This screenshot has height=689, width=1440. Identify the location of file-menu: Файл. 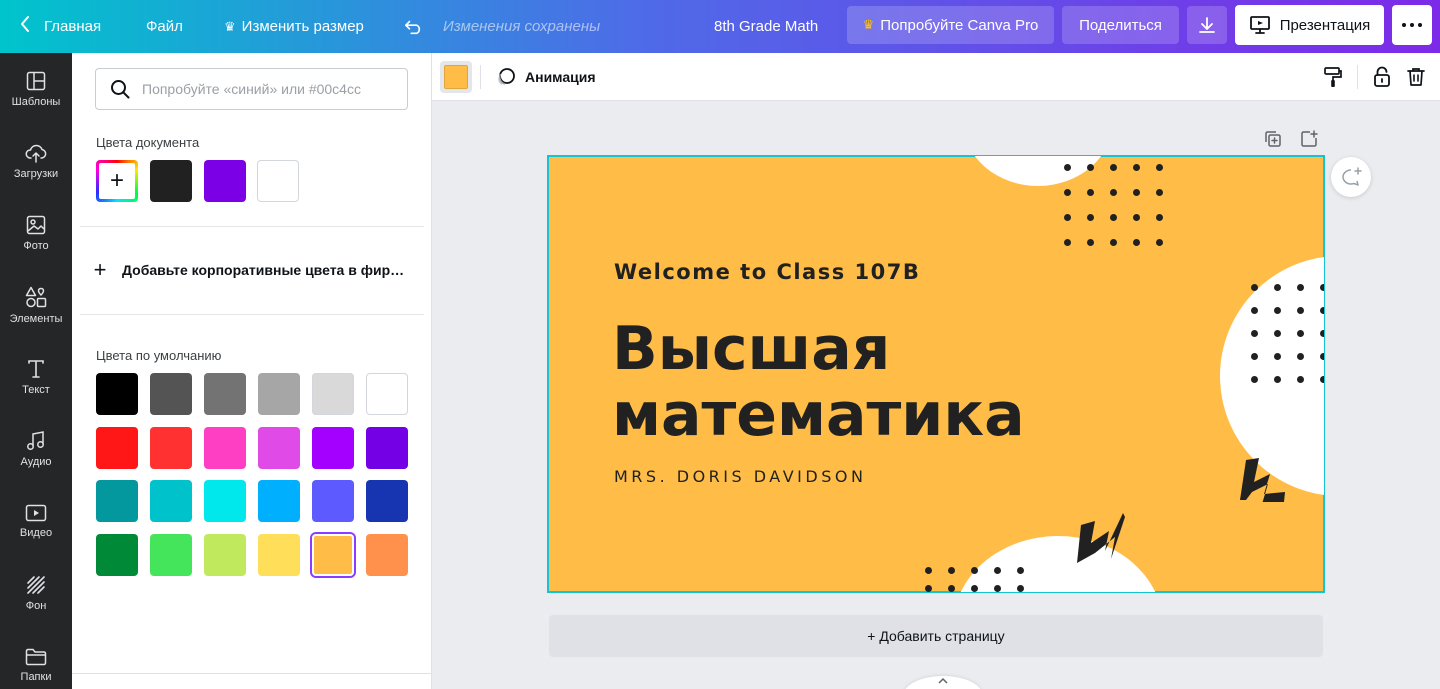
(164, 26).